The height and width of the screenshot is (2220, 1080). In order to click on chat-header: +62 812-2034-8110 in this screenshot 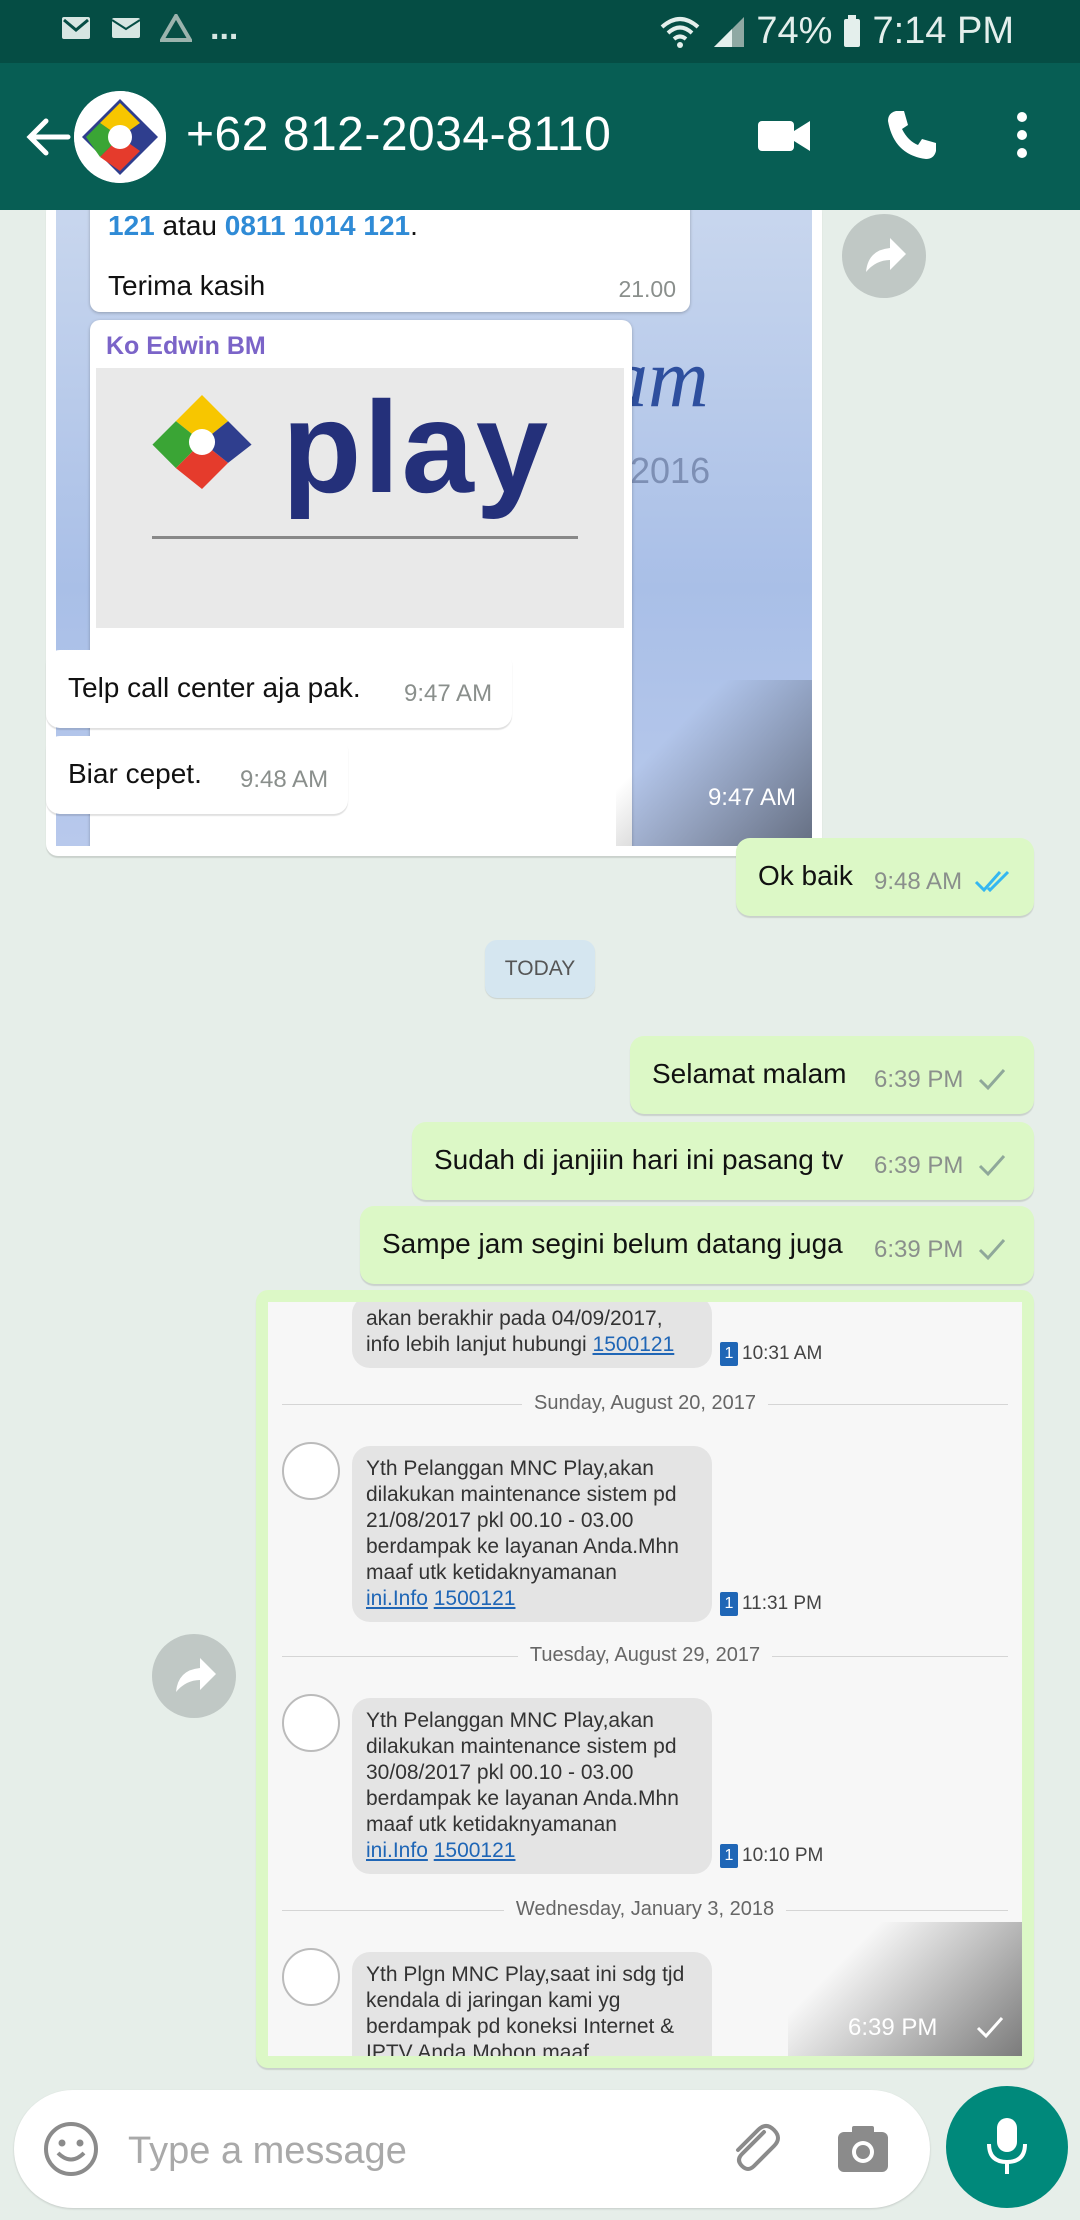, I will do `click(540, 136)`.